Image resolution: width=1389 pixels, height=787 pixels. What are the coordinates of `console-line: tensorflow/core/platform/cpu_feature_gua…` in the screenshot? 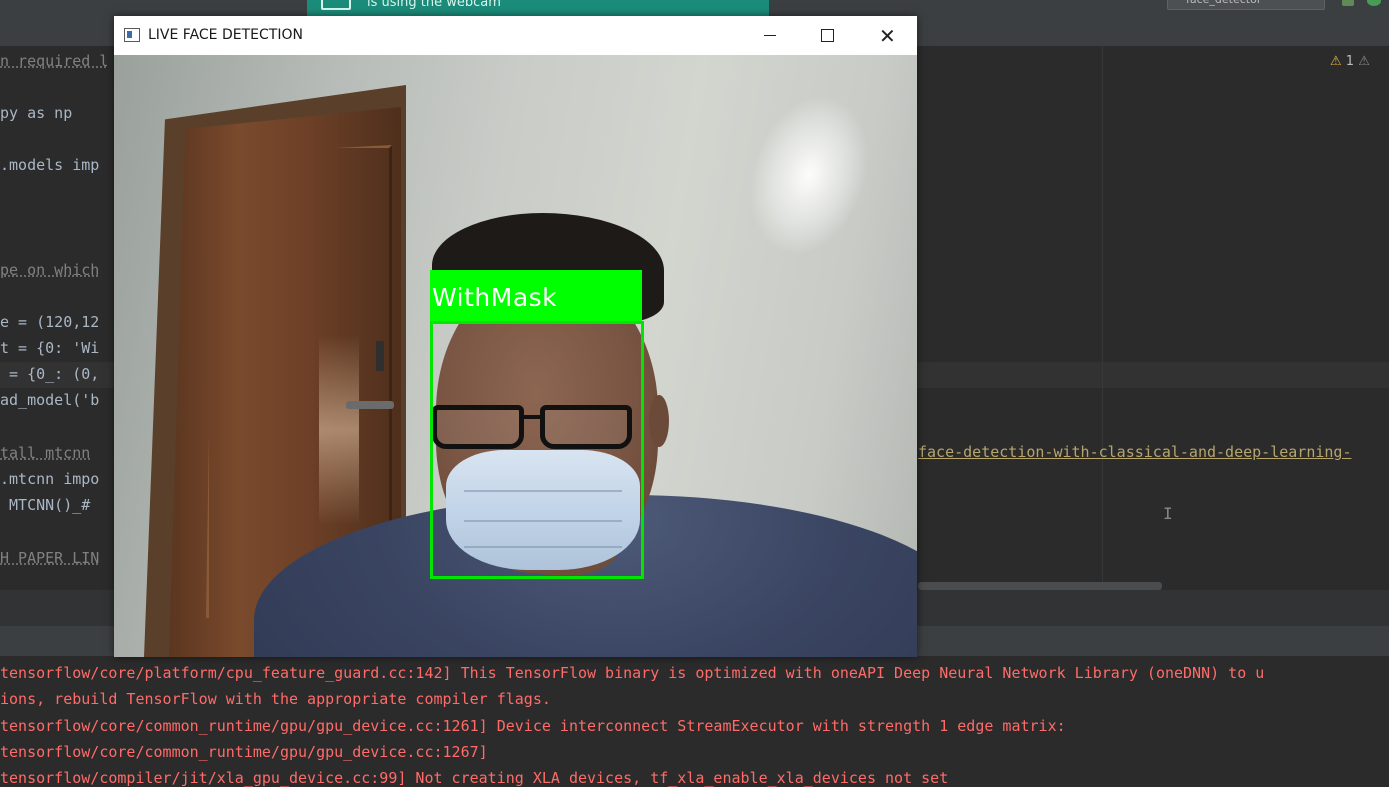 It's located at (632, 673).